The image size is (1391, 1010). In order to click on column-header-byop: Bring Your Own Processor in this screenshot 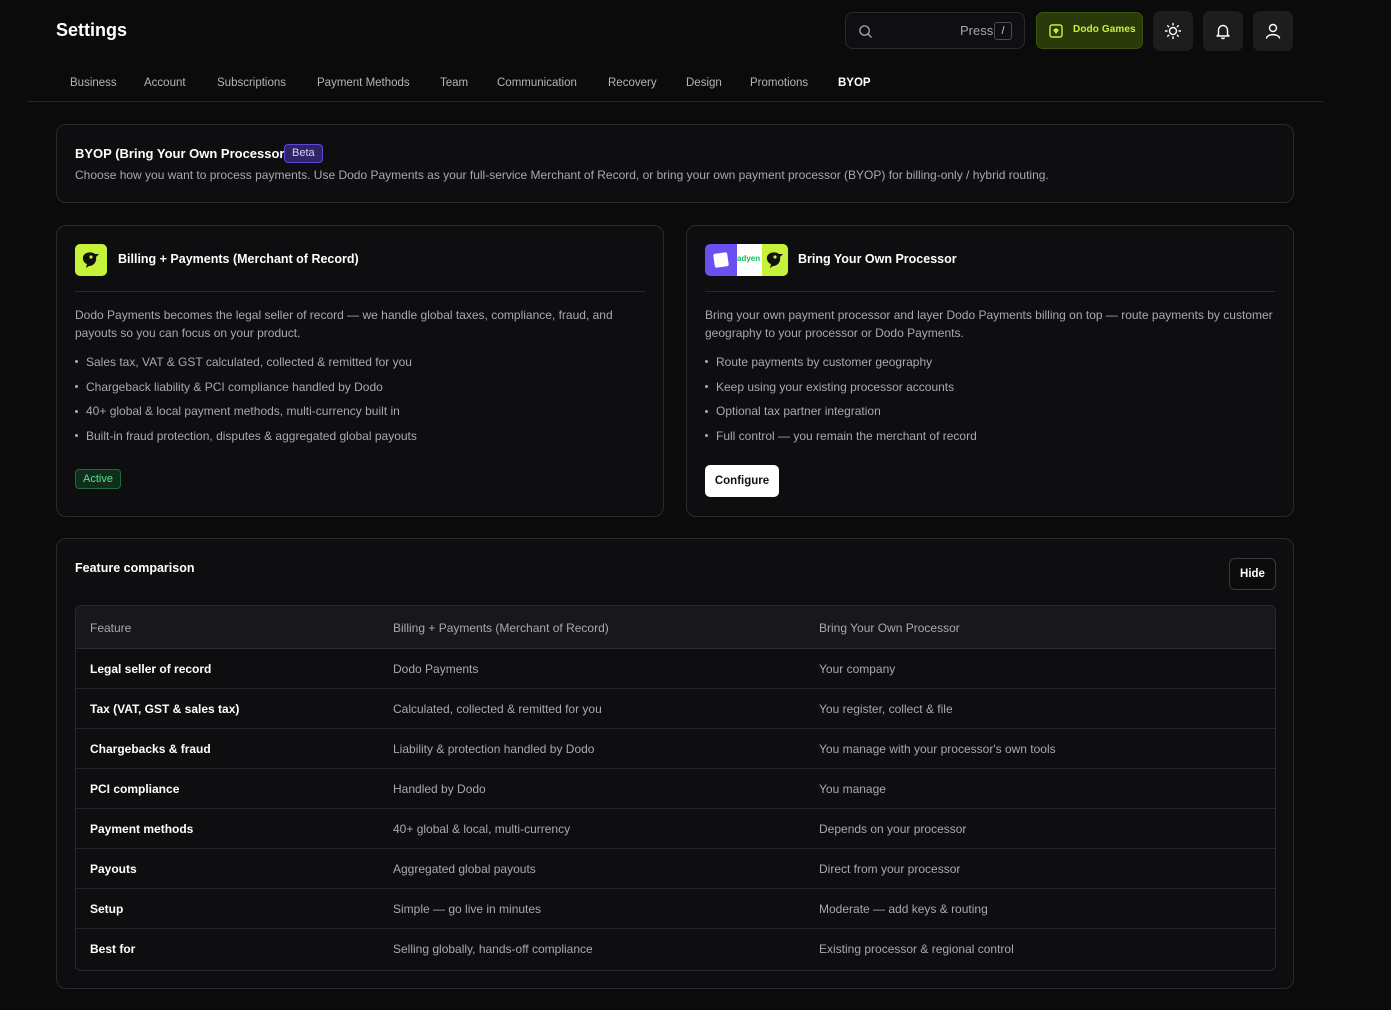, I will do `click(889, 628)`.